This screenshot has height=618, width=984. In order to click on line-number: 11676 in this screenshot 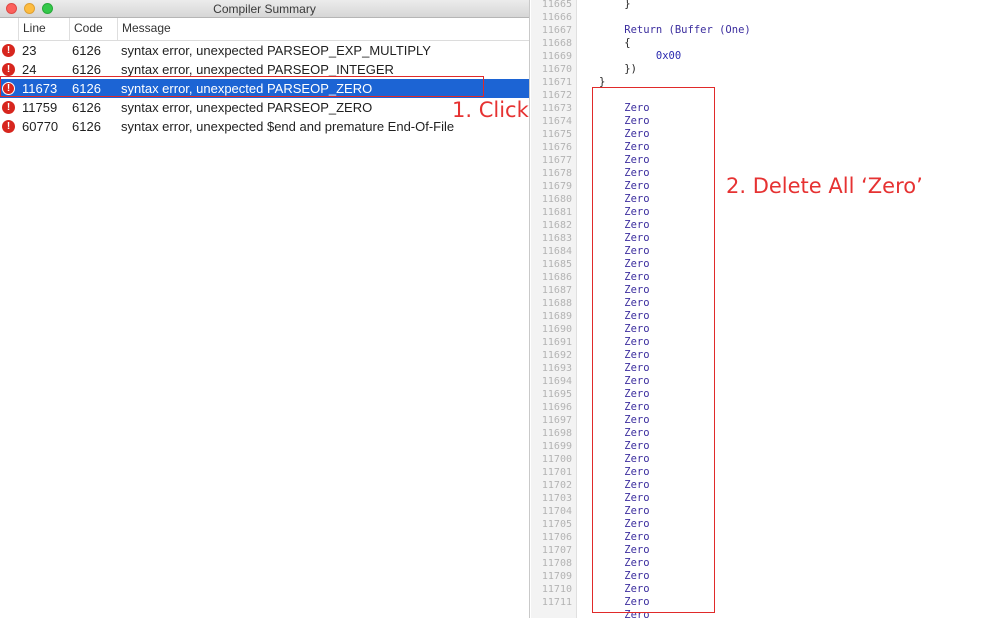, I will do `click(556, 147)`.